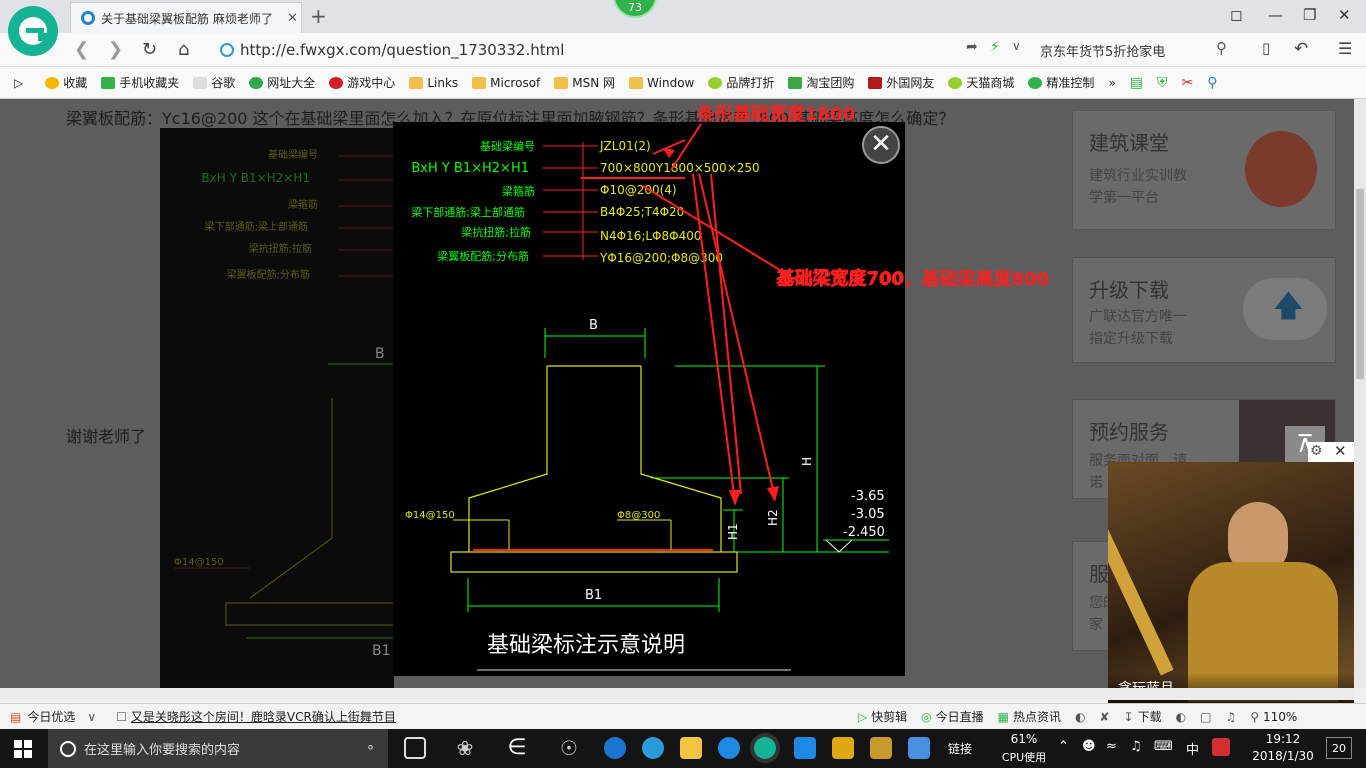 The height and width of the screenshot is (768, 1366). I want to click on bookmark-item: 天猫商城, so click(981, 82).